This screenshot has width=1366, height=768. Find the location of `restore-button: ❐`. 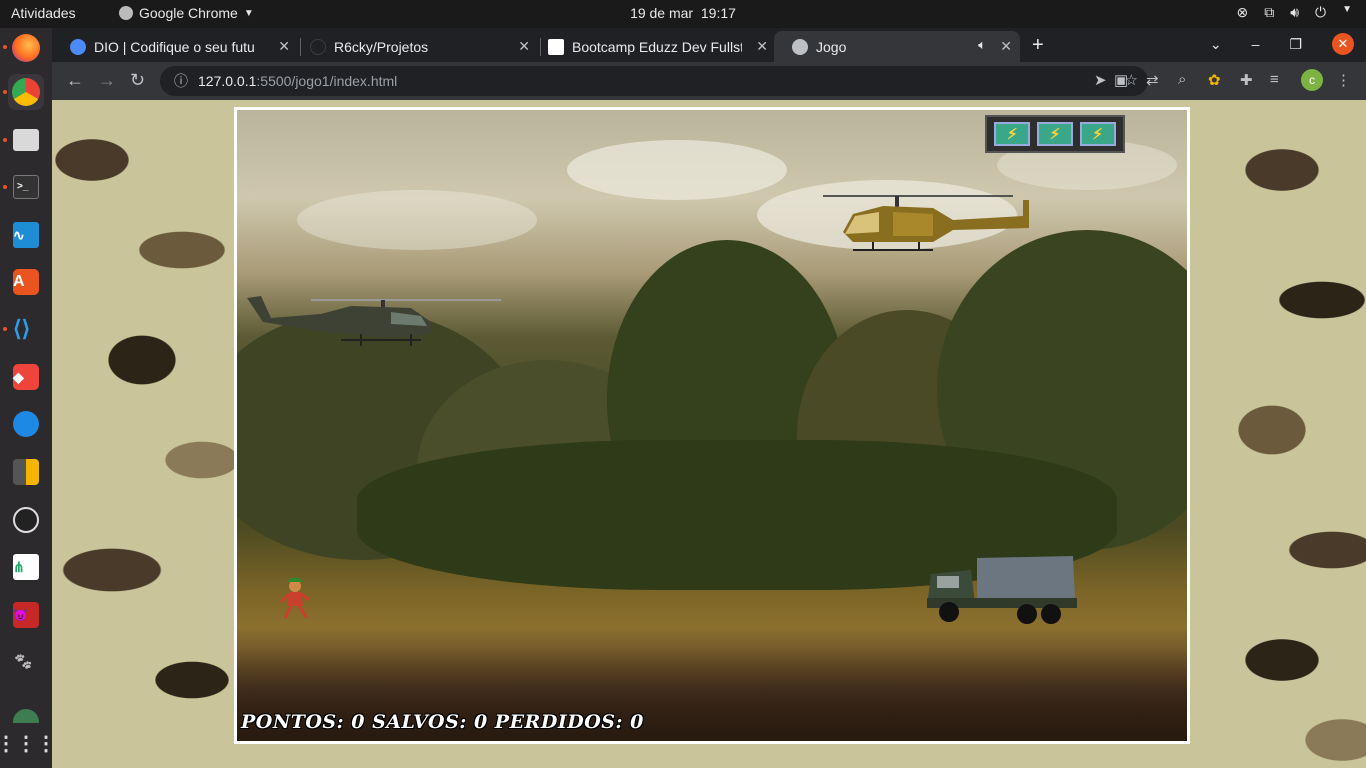

restore-button: ❐ is located at coordinates (1295, 44).